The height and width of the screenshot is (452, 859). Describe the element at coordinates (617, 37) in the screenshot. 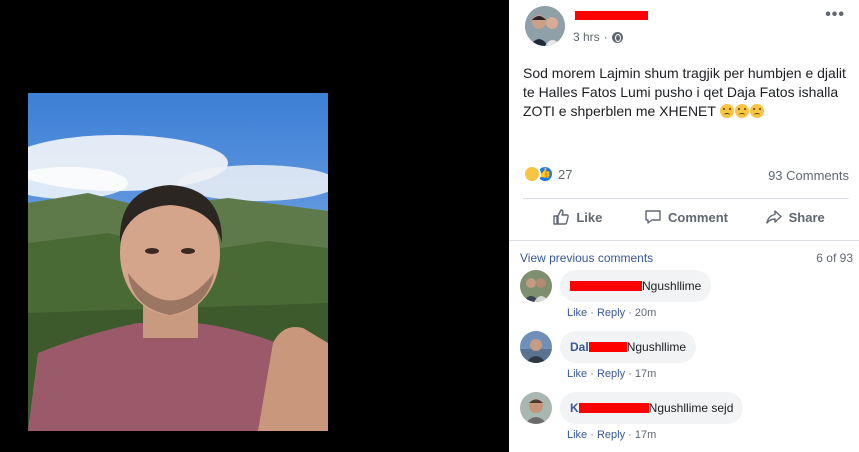

I see `globe-icon` at that location.